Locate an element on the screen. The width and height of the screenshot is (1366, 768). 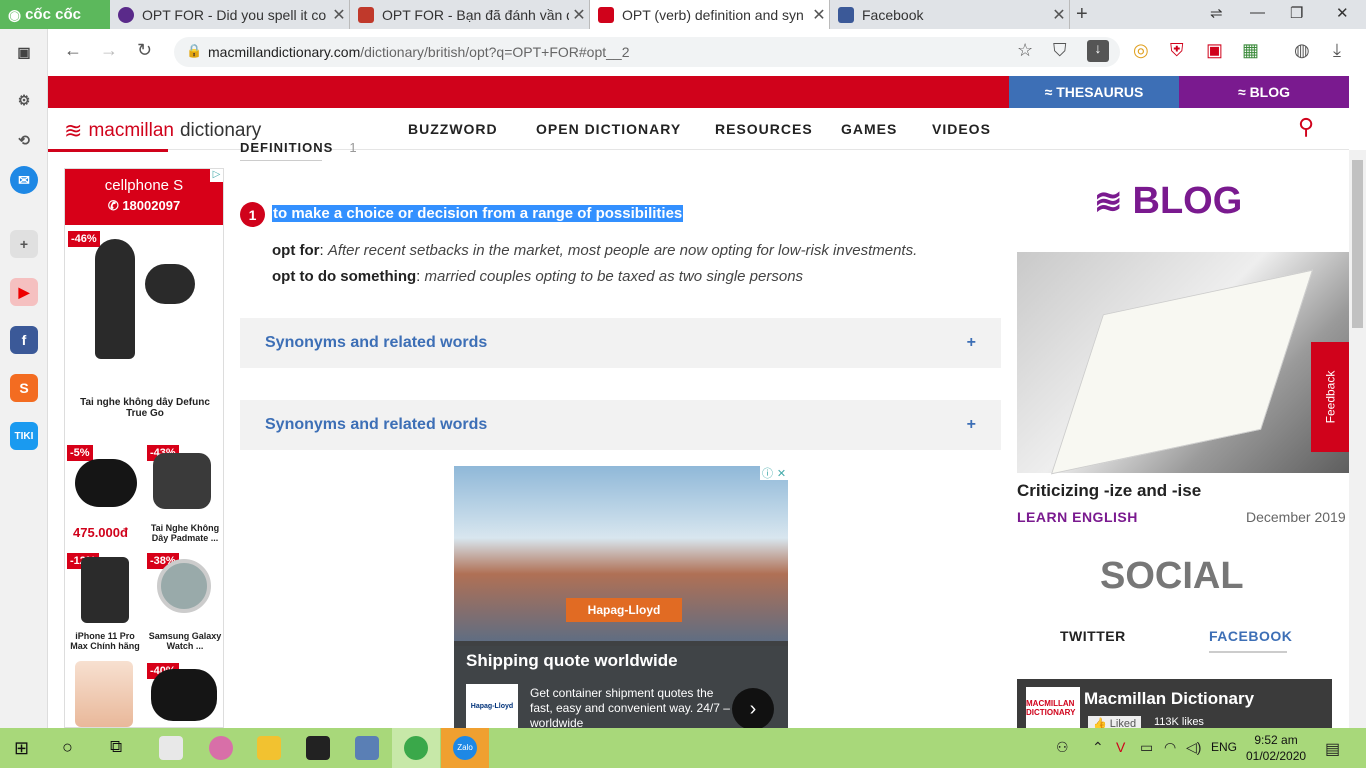
ad-brand-badge: Hapag-Lloyd is located at coordinates (624, 610).